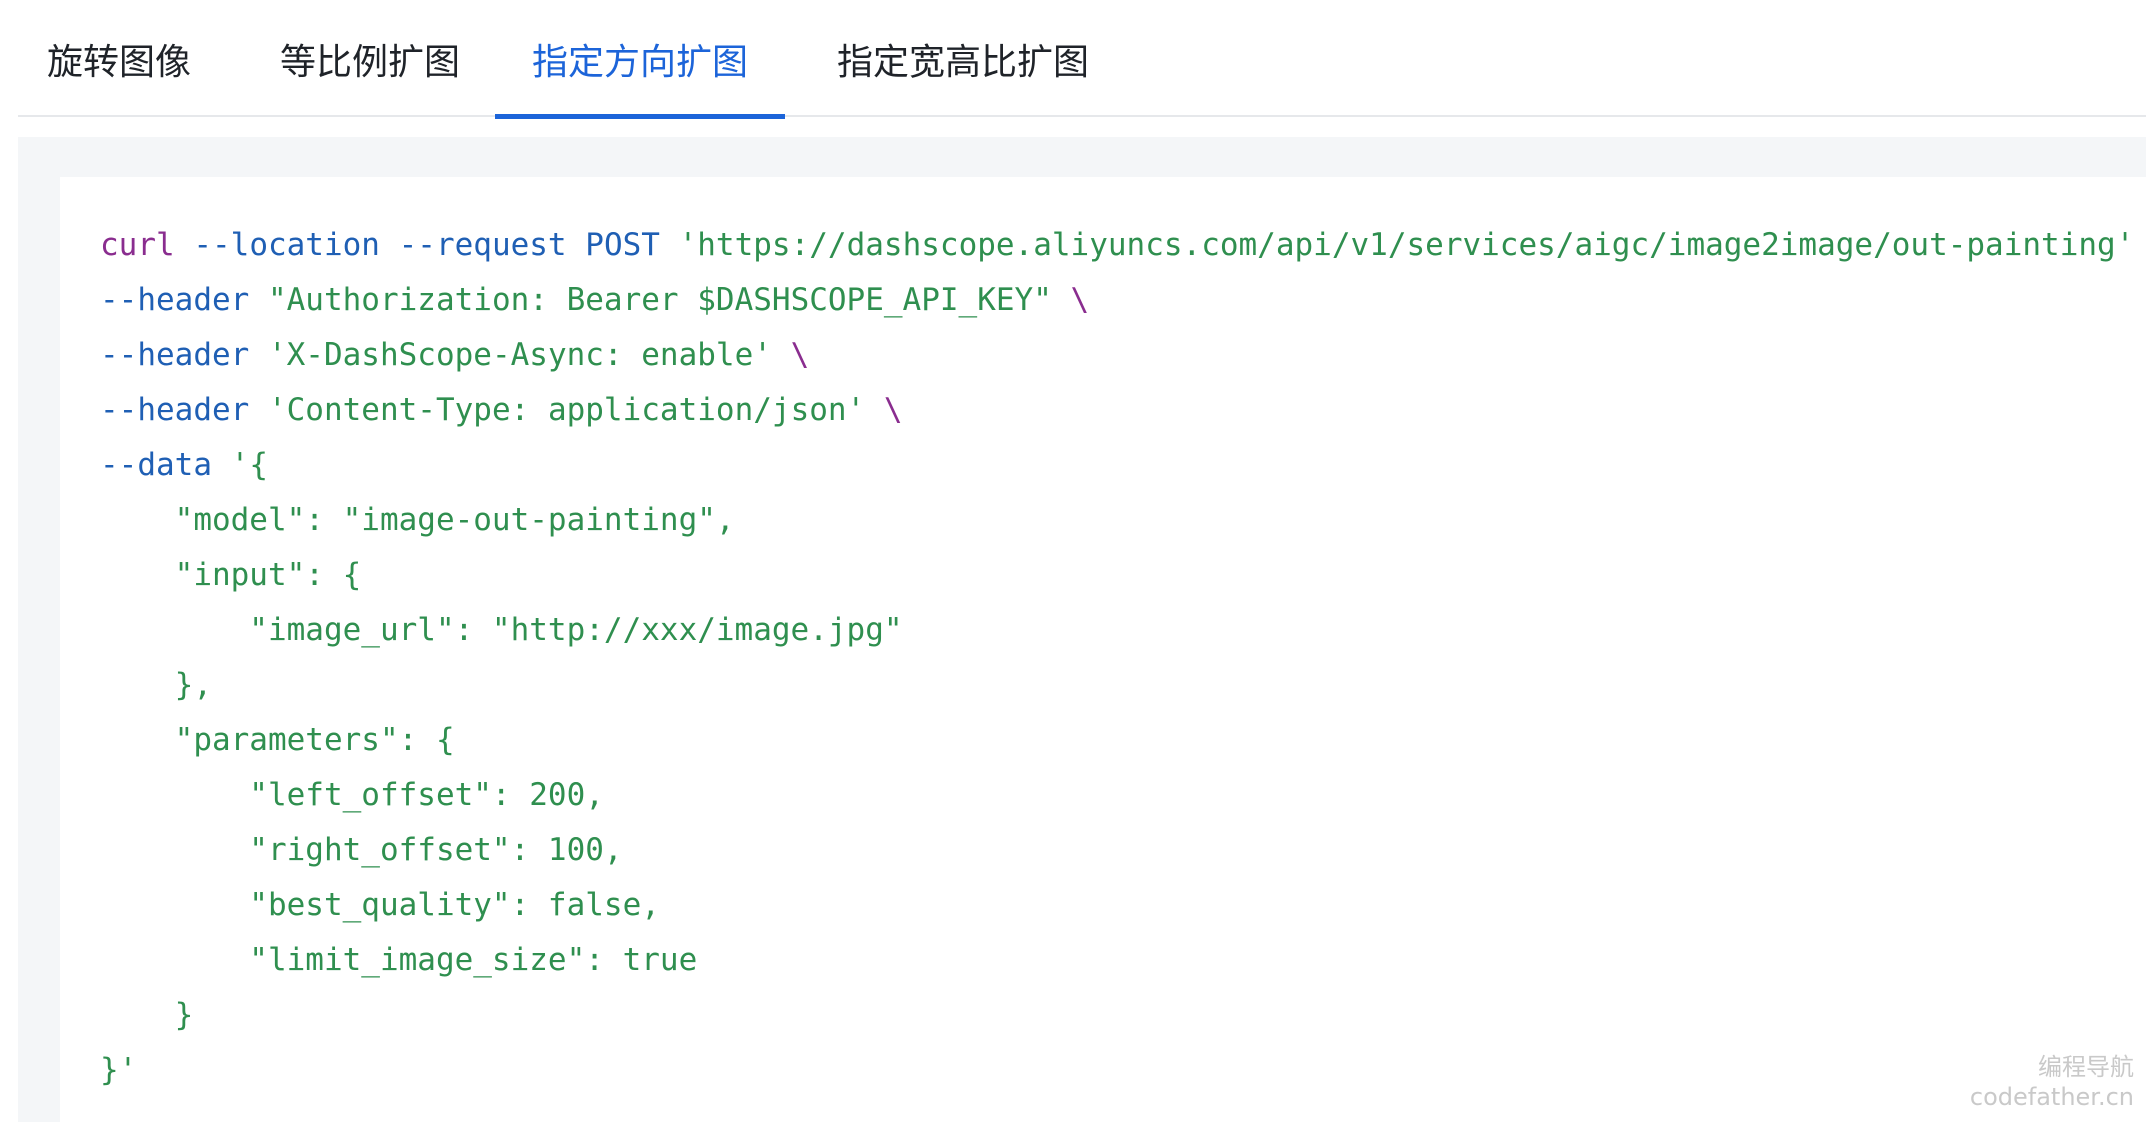 Image resolution: width=2146 pixels, height=1122 pixels. Describe the element at coordinates (137, 245) in the screenshot. I see `code-command: curl` at that location.